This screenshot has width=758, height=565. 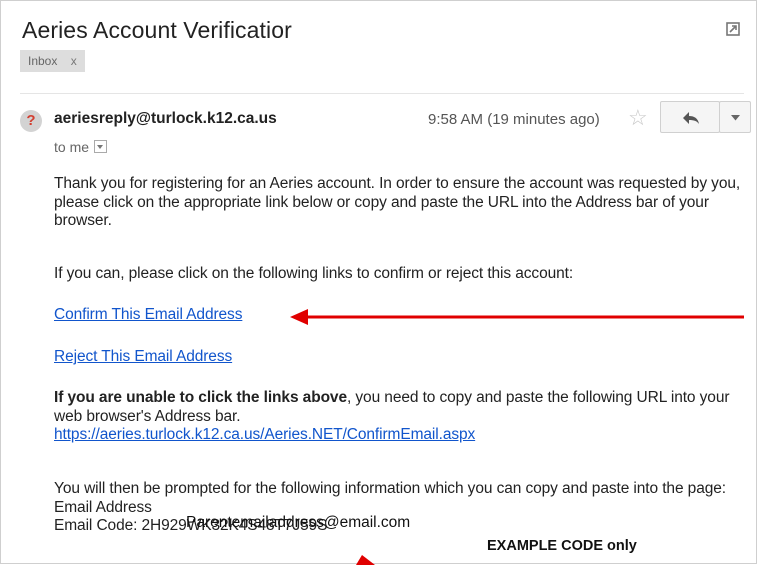 I want to click on confirm-link-row: Confirm This Email Address, so click(x=399, y=315).